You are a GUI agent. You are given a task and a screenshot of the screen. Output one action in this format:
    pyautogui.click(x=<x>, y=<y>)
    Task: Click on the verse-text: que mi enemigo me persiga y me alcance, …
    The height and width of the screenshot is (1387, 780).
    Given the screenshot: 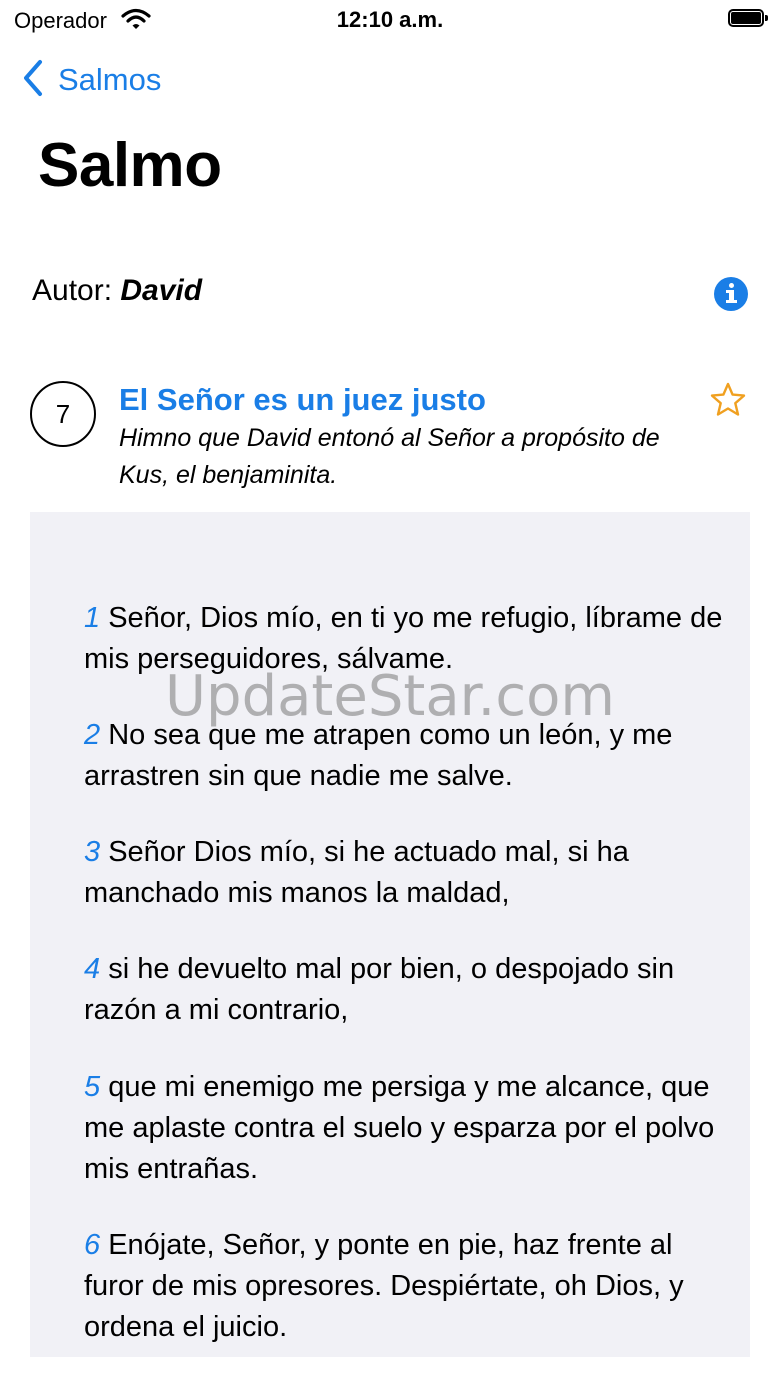 What is the action you would take?
    pyautogui.click(x=399, y=1128)
    